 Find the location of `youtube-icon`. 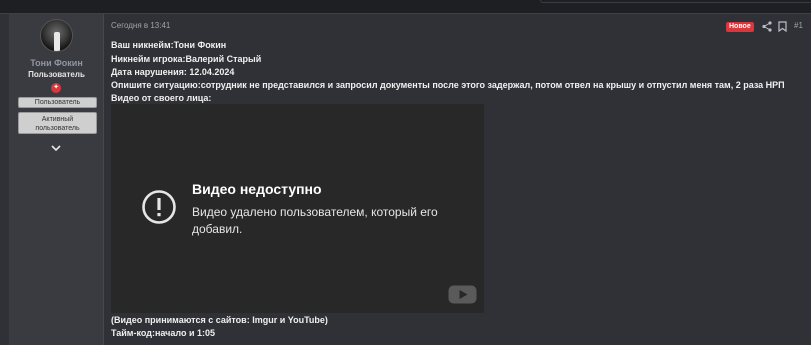

youtube-icon is located at coordinates (462, 294).